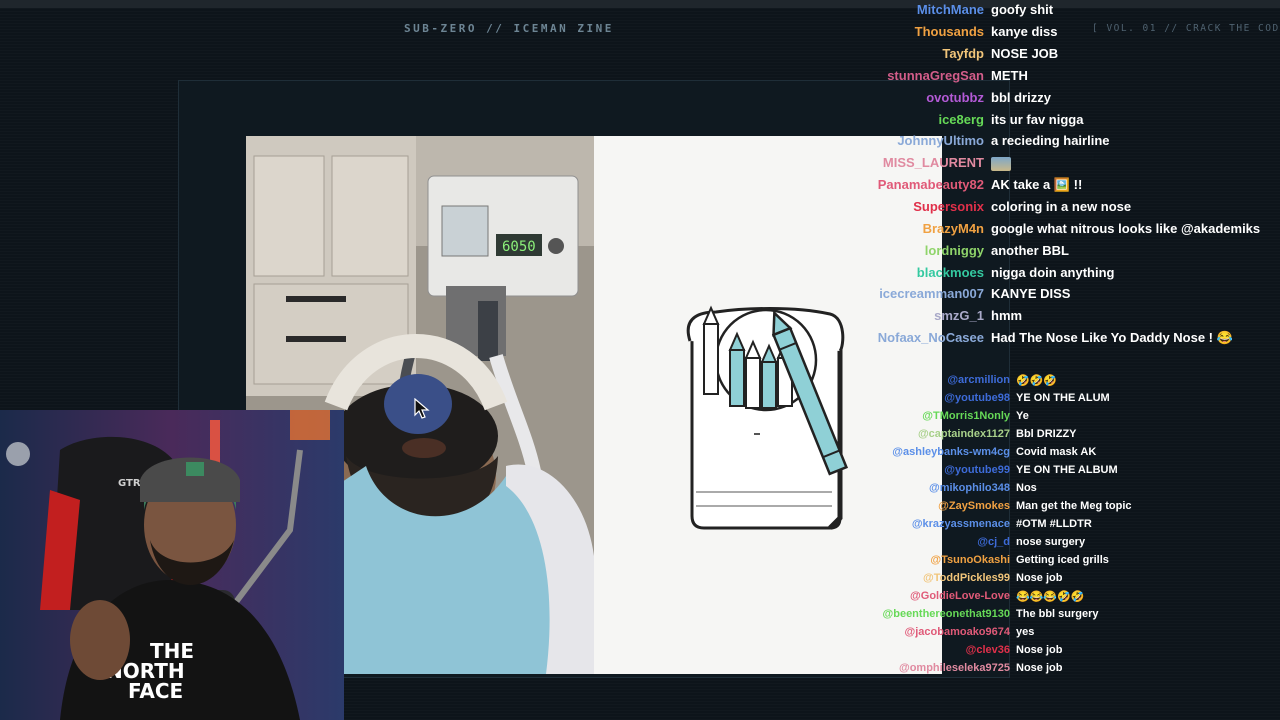 The height and width of the screenshot is (720, 1280). I want to click on chat-text: Had The Nose Like Yo Daddy Nose ! 😂, so click(1112, 337).